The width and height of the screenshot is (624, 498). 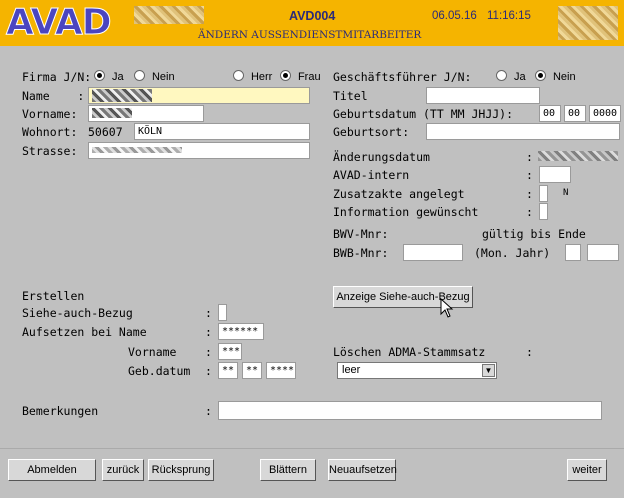 I want to click on strasse-field, so click(x=199, y=150).